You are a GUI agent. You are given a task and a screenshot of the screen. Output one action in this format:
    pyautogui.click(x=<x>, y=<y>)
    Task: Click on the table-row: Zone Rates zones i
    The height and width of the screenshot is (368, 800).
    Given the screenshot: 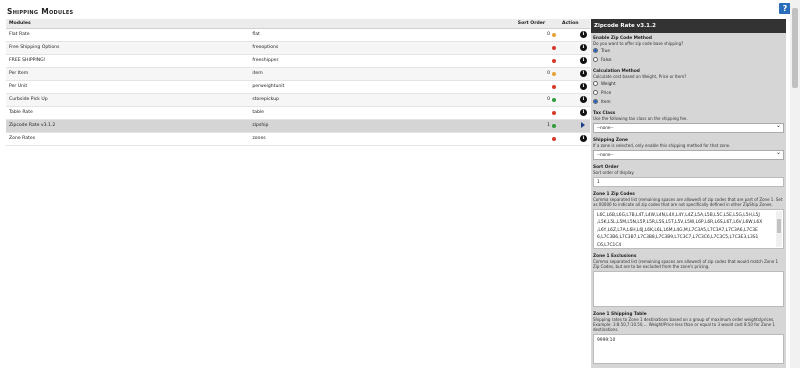 What is the action you would take?
    pyautogui.click(x=298, y=139)
    